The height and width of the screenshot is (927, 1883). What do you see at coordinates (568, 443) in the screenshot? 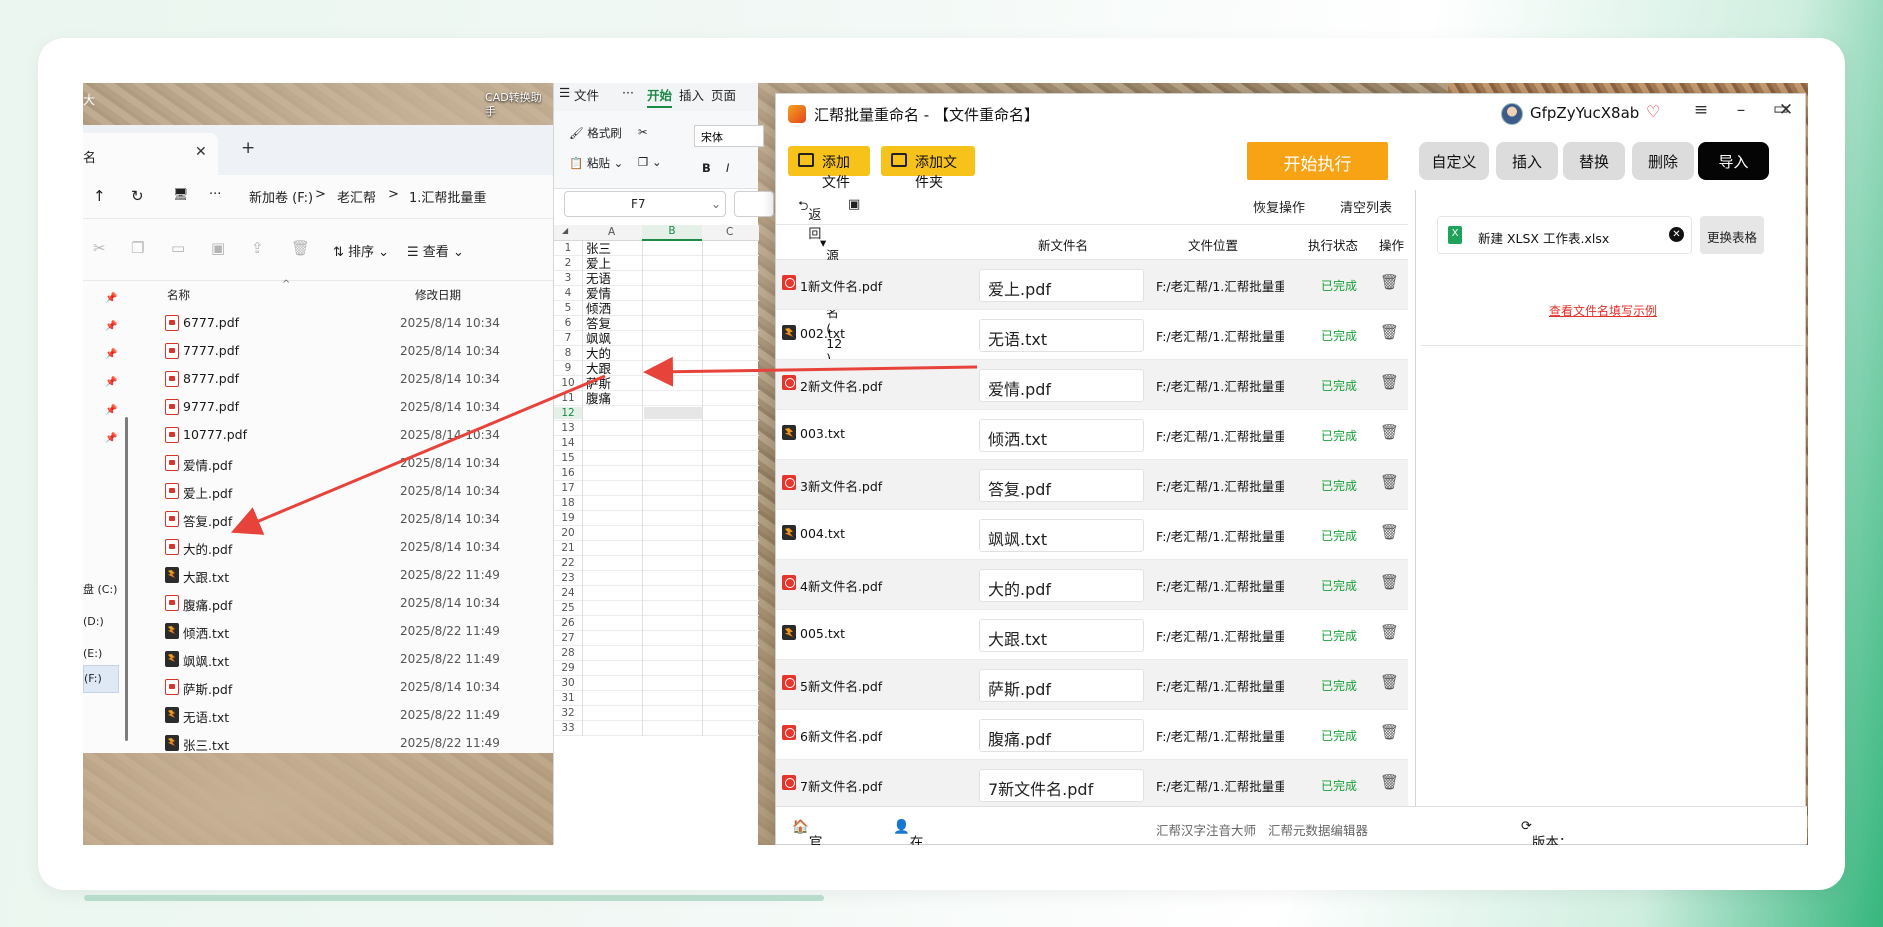
I see `row-number: 14` at bounding box center [568, 443].